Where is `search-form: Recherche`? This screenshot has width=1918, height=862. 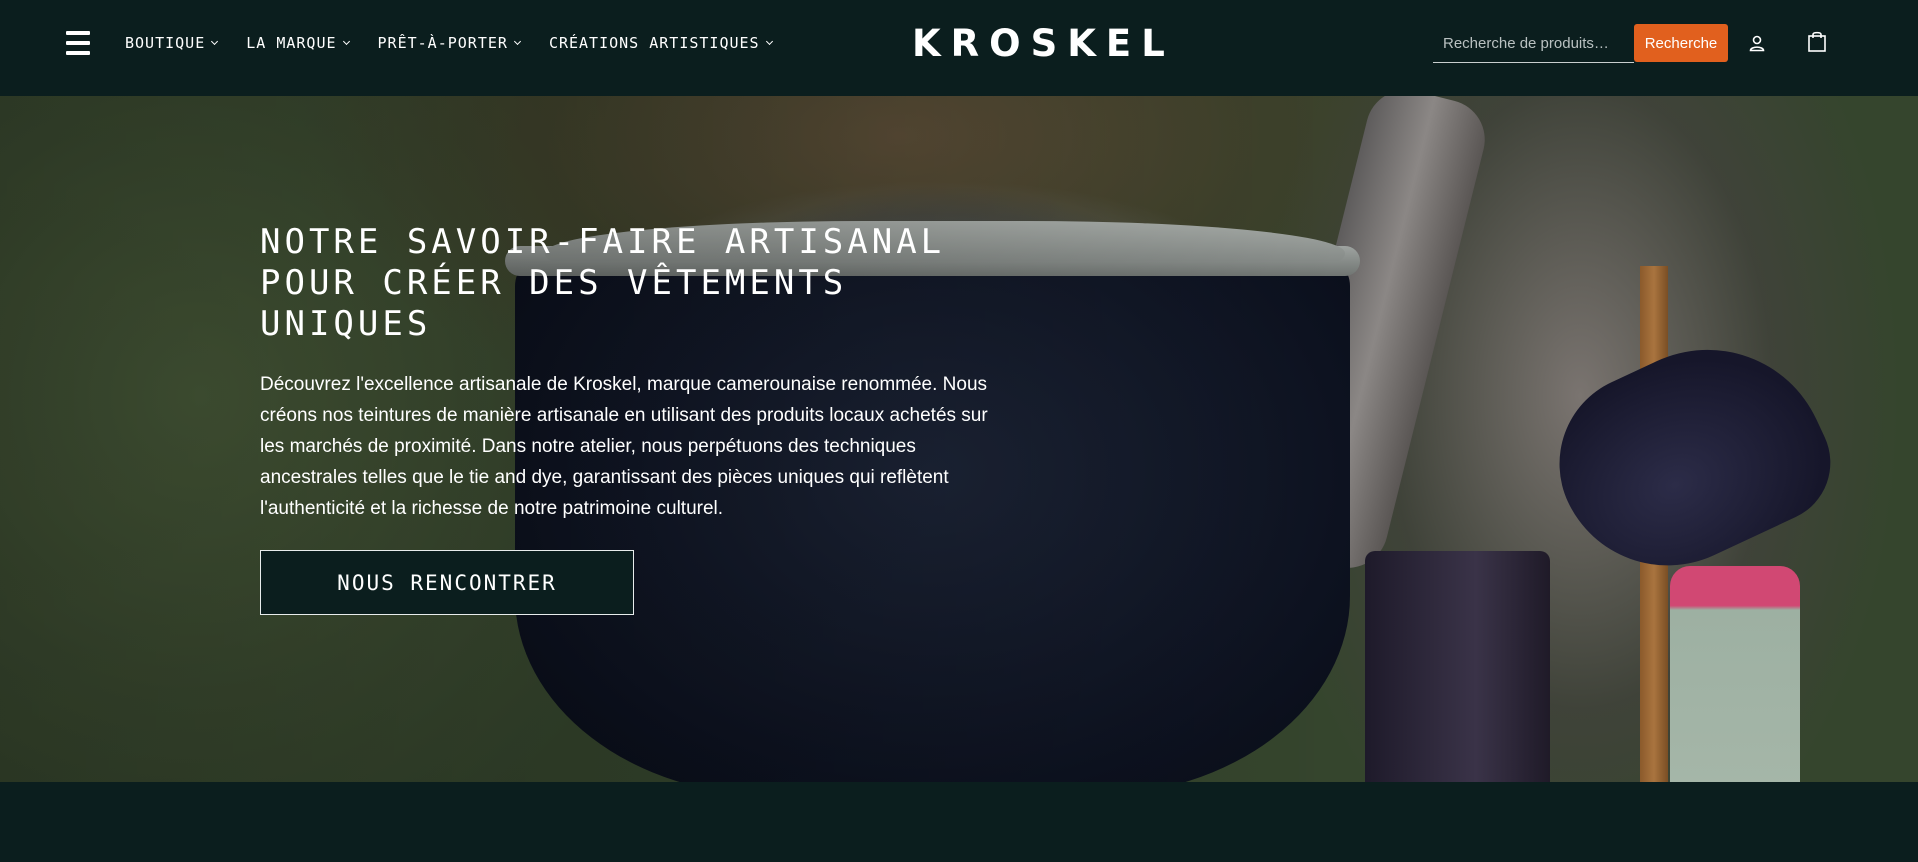 search-form: Recherche is located at coordinates (1580, 43).